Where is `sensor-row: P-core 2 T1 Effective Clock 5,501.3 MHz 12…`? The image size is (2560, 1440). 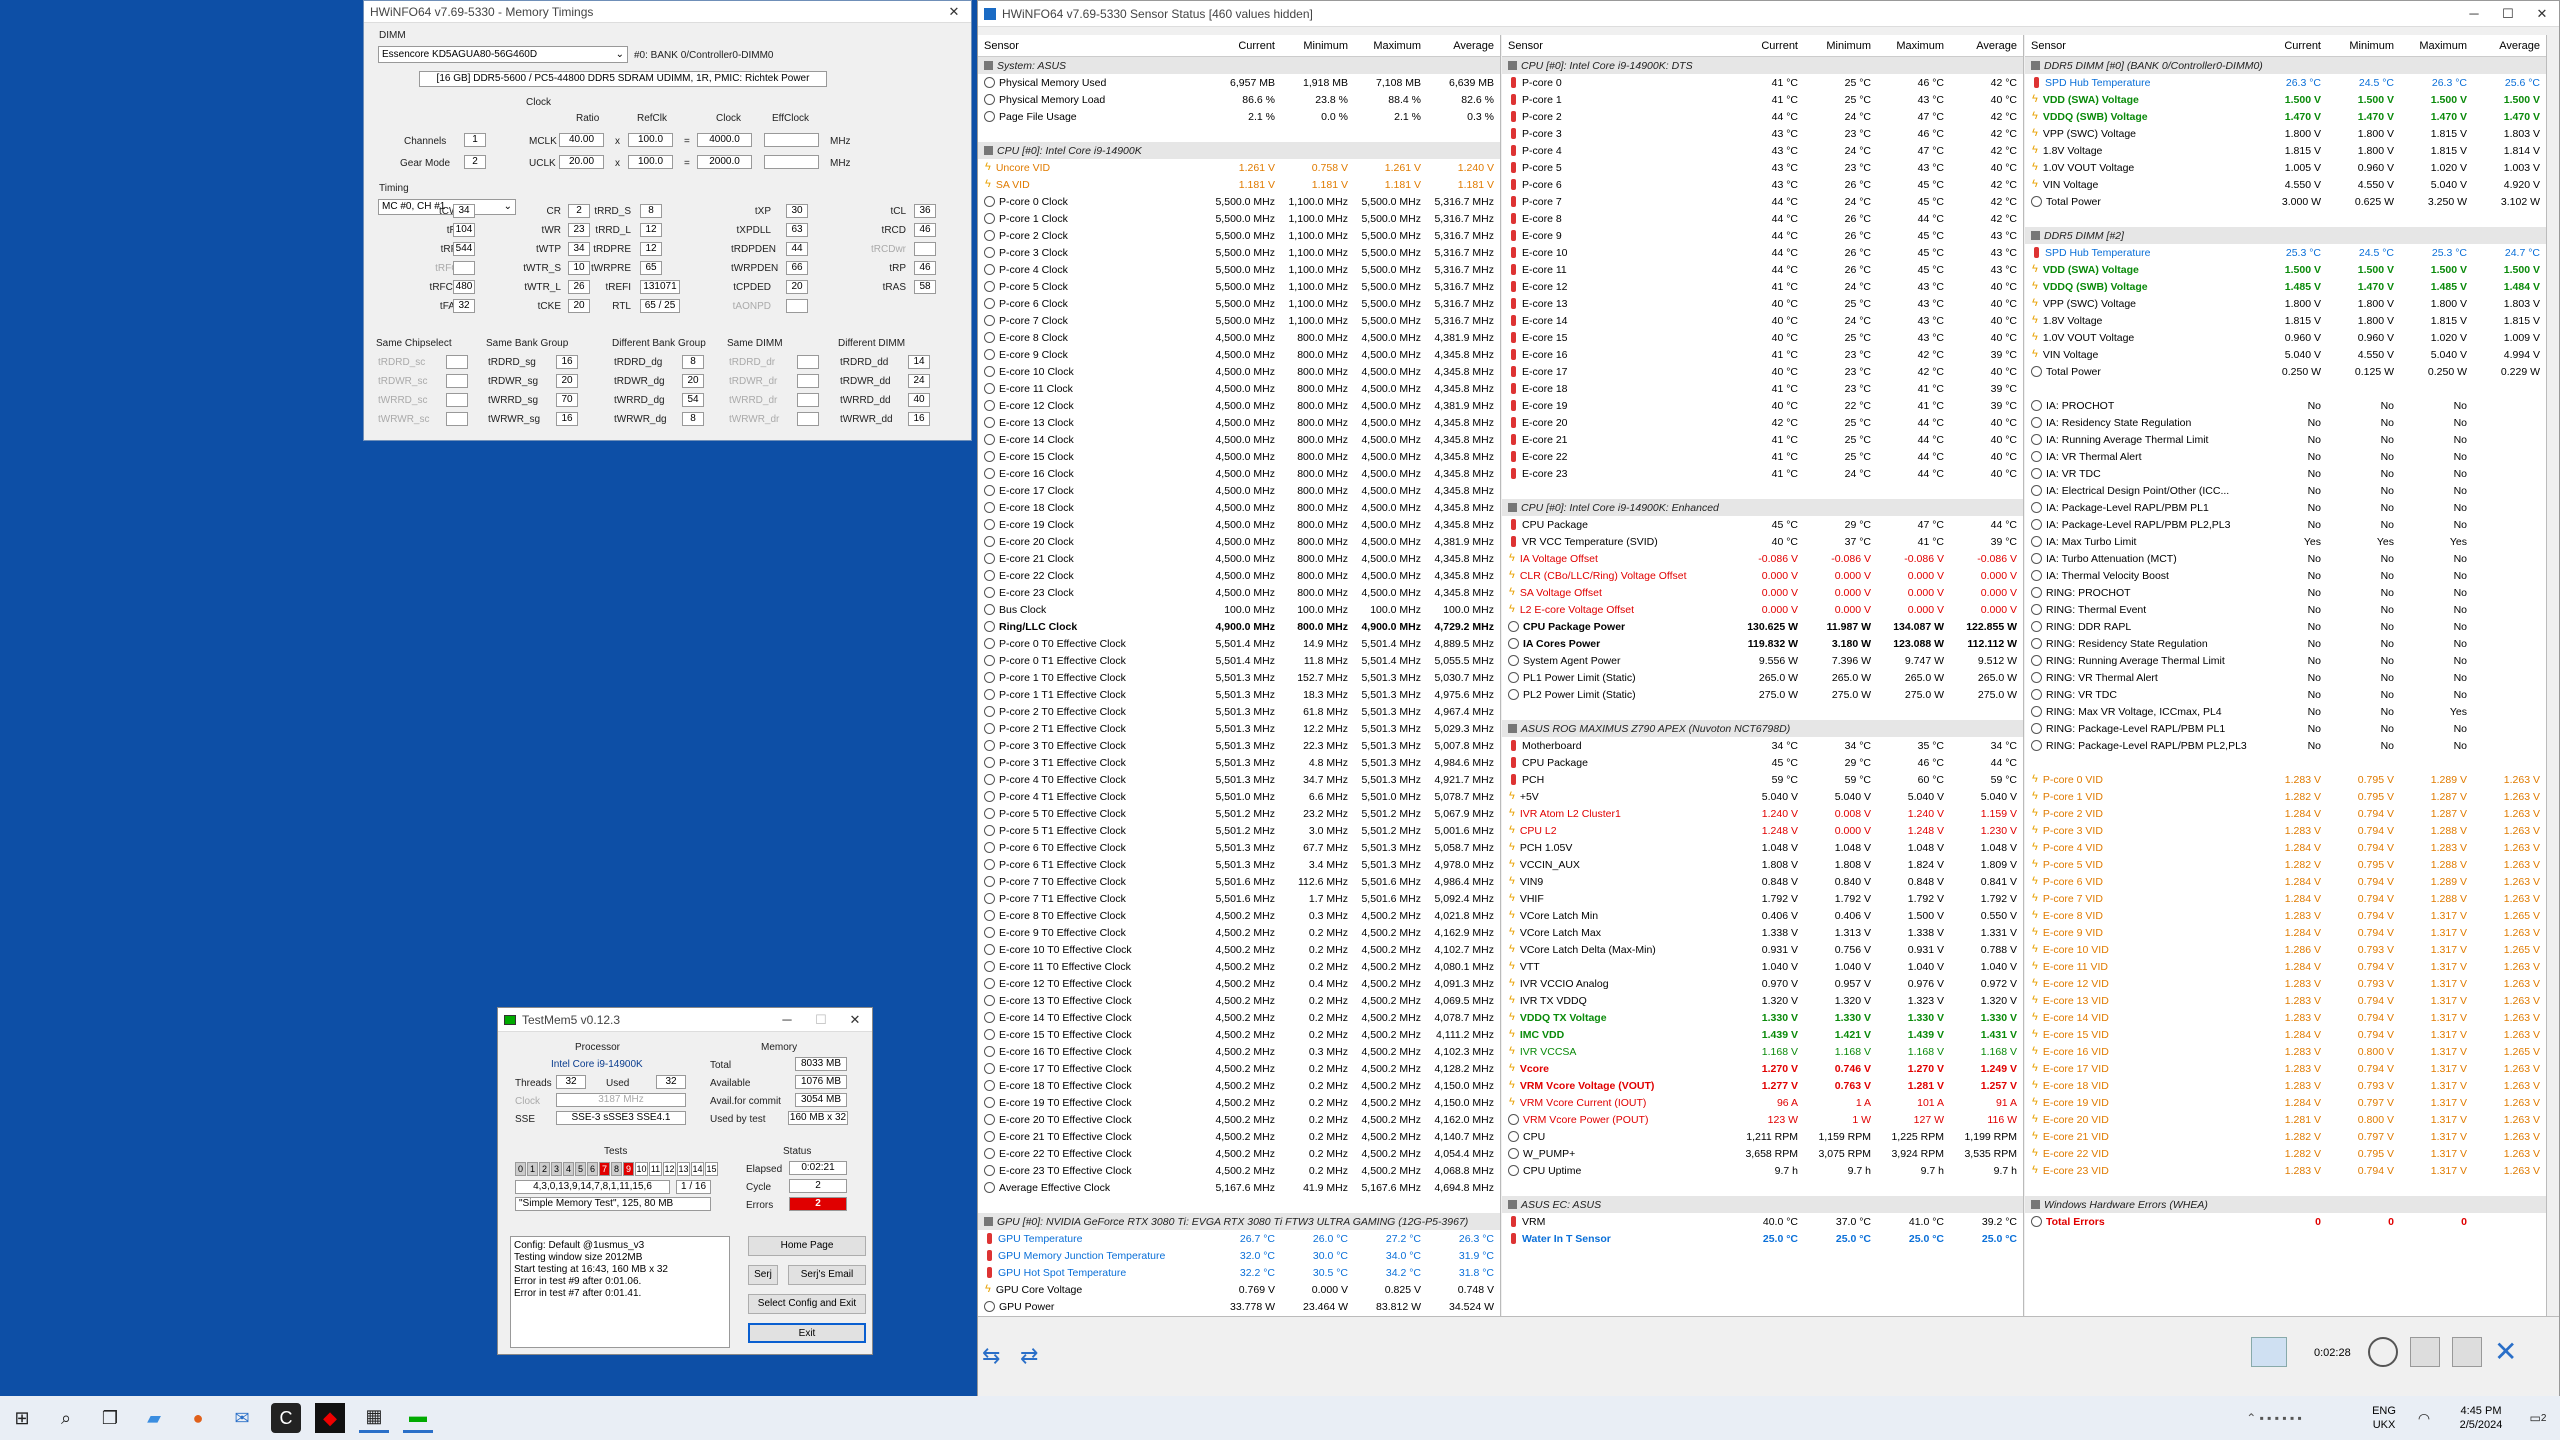
sensor-row: P-core 2 T1 Effective Clock 5,501.3 MHz 12… is located at coordinates (1239, 728).